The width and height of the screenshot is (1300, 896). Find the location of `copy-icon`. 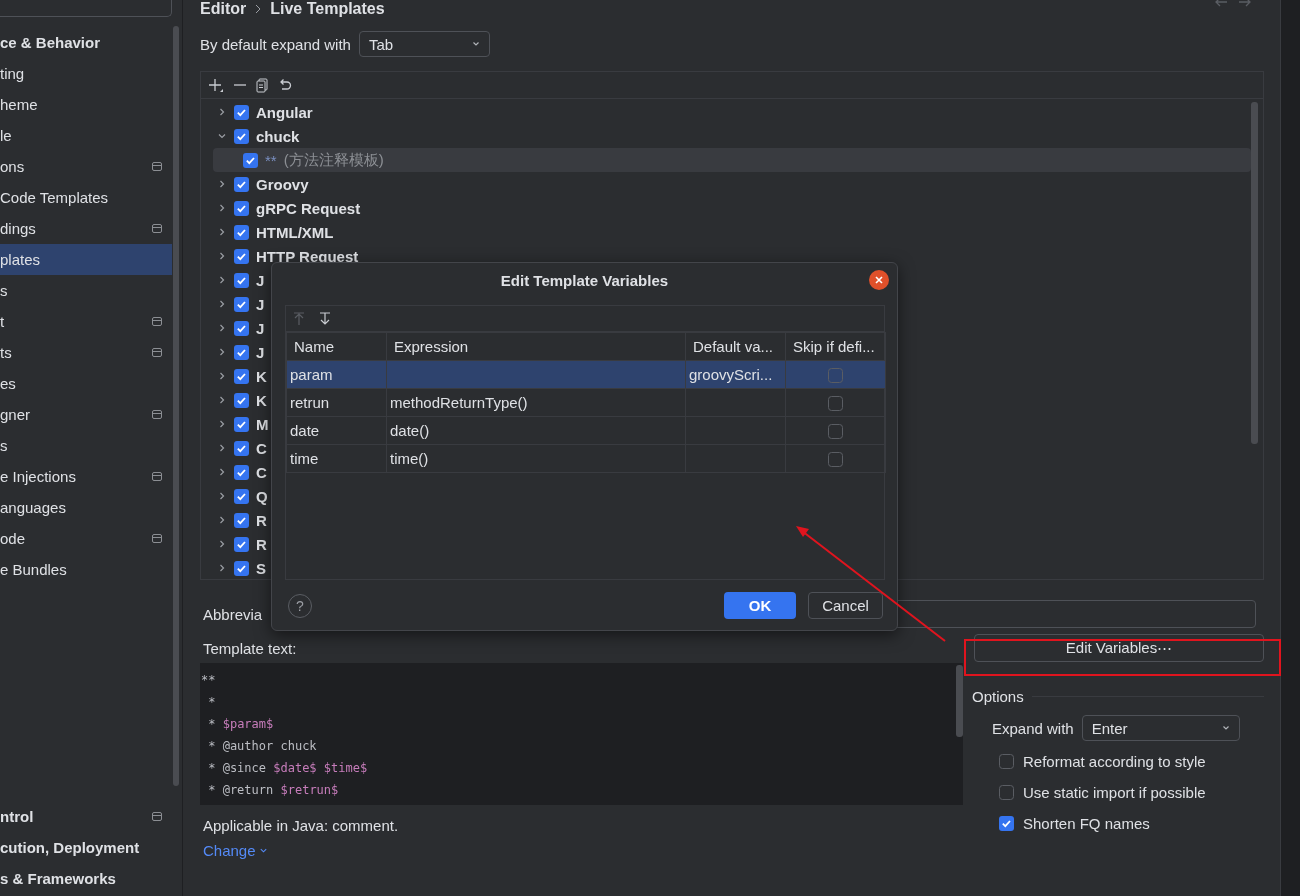

copy-icon is located at coordinates (262, 85).